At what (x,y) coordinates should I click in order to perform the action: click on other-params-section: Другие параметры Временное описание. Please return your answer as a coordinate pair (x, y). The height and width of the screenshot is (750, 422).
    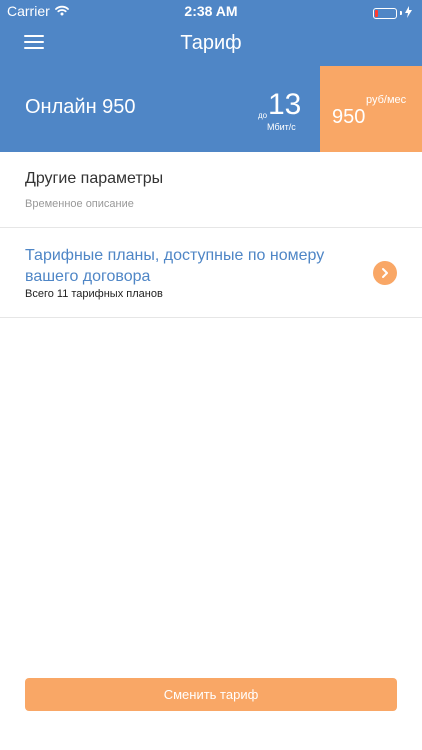
    Looking at the image, I should click on (211, 190).